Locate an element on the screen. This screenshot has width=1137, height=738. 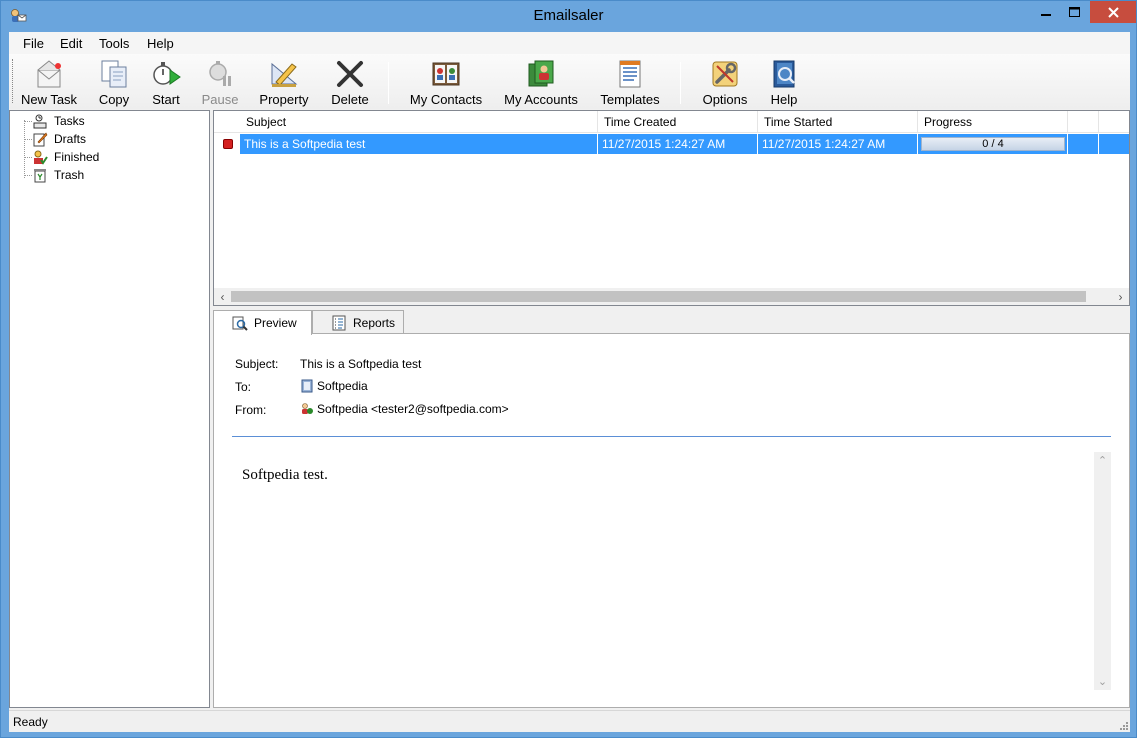
scrollbar-thumb is located at coordinates (658, 296).